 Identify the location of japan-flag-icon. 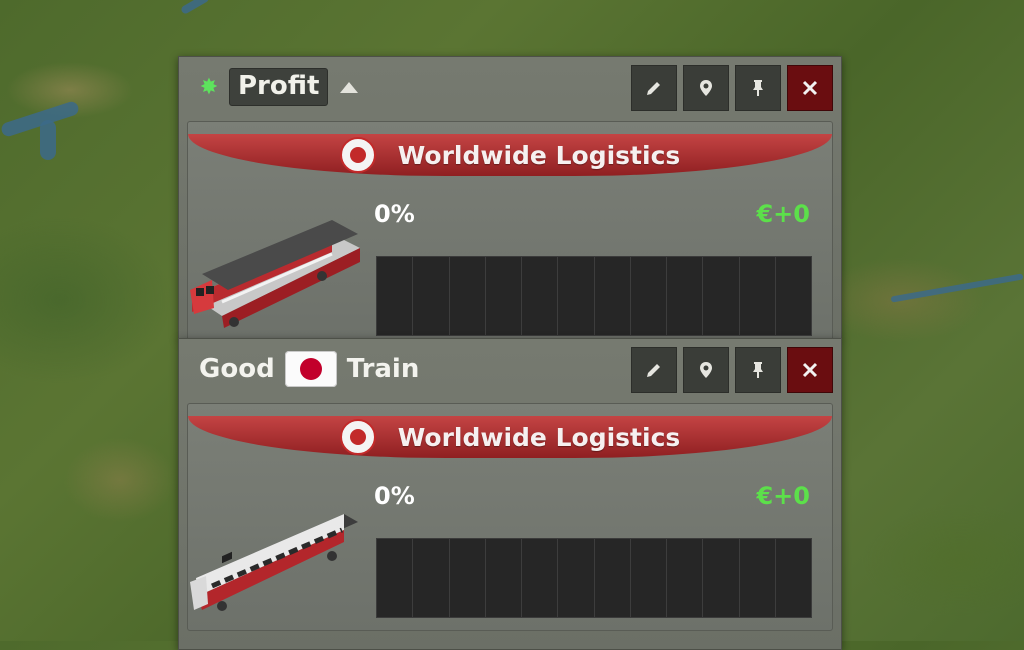
(310, 369).